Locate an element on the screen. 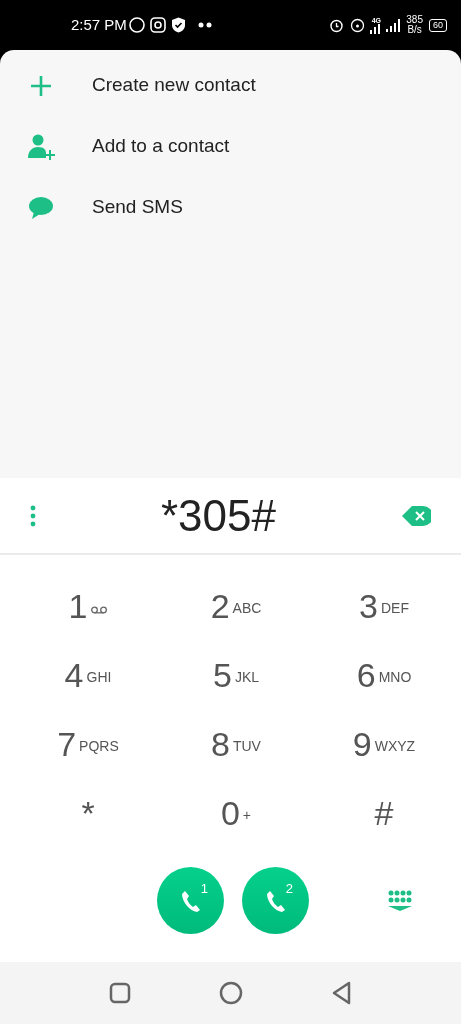  dial-key: * is located at coordinates (88, 812).